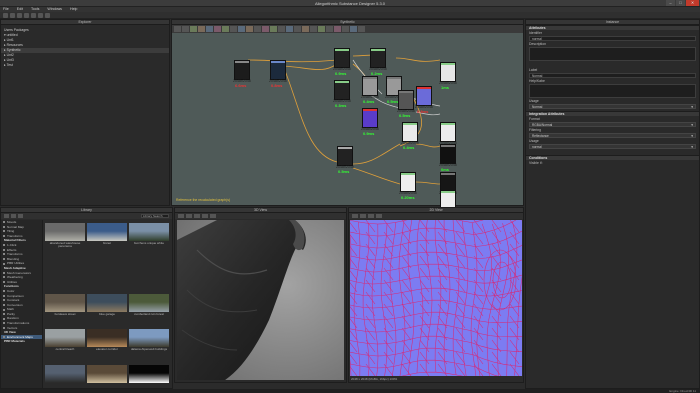 This screenshot has height=393, width=700. I want to click on layout-icon, so click(47, 15).